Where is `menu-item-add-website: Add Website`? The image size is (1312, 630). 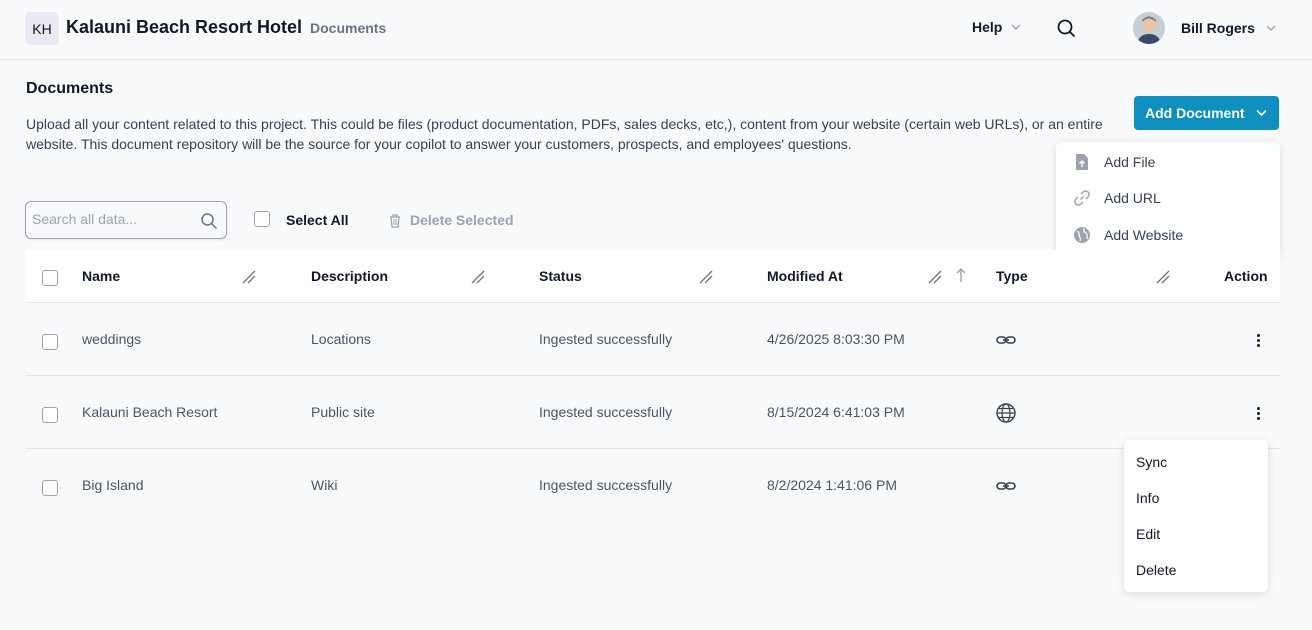
menu-item-add-website: Add Website is located at coordinates (1127, 235).